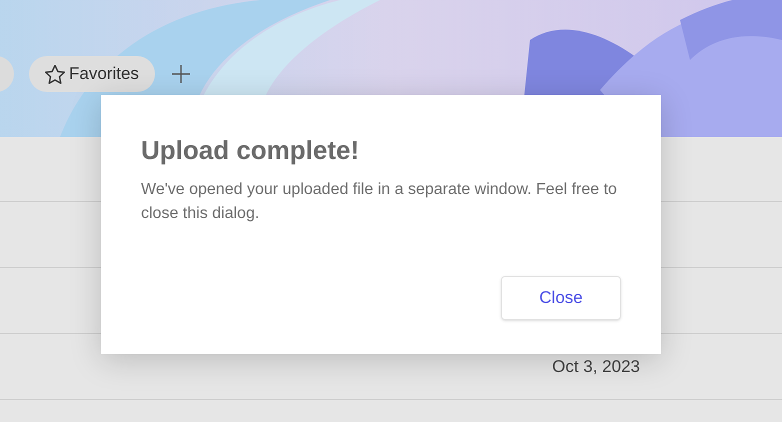 The image size is (782, 422). What do you see at coordinates (55, 74) in the screenshot?
I see `star-icon` at bounding box center [55, 74].